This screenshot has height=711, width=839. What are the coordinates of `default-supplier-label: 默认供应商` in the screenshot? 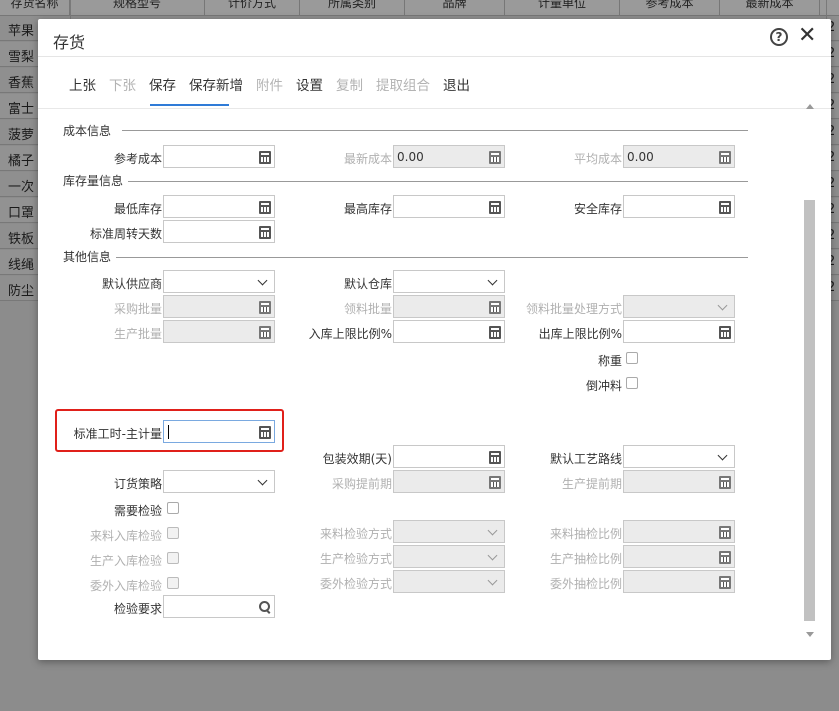 It's located at (131, 284).